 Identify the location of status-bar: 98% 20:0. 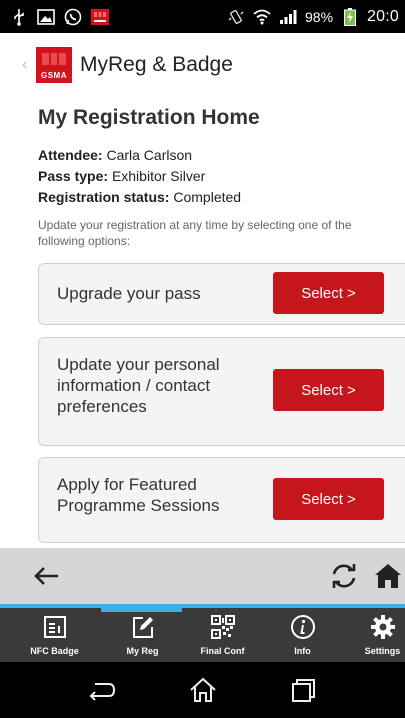
(202, 16).